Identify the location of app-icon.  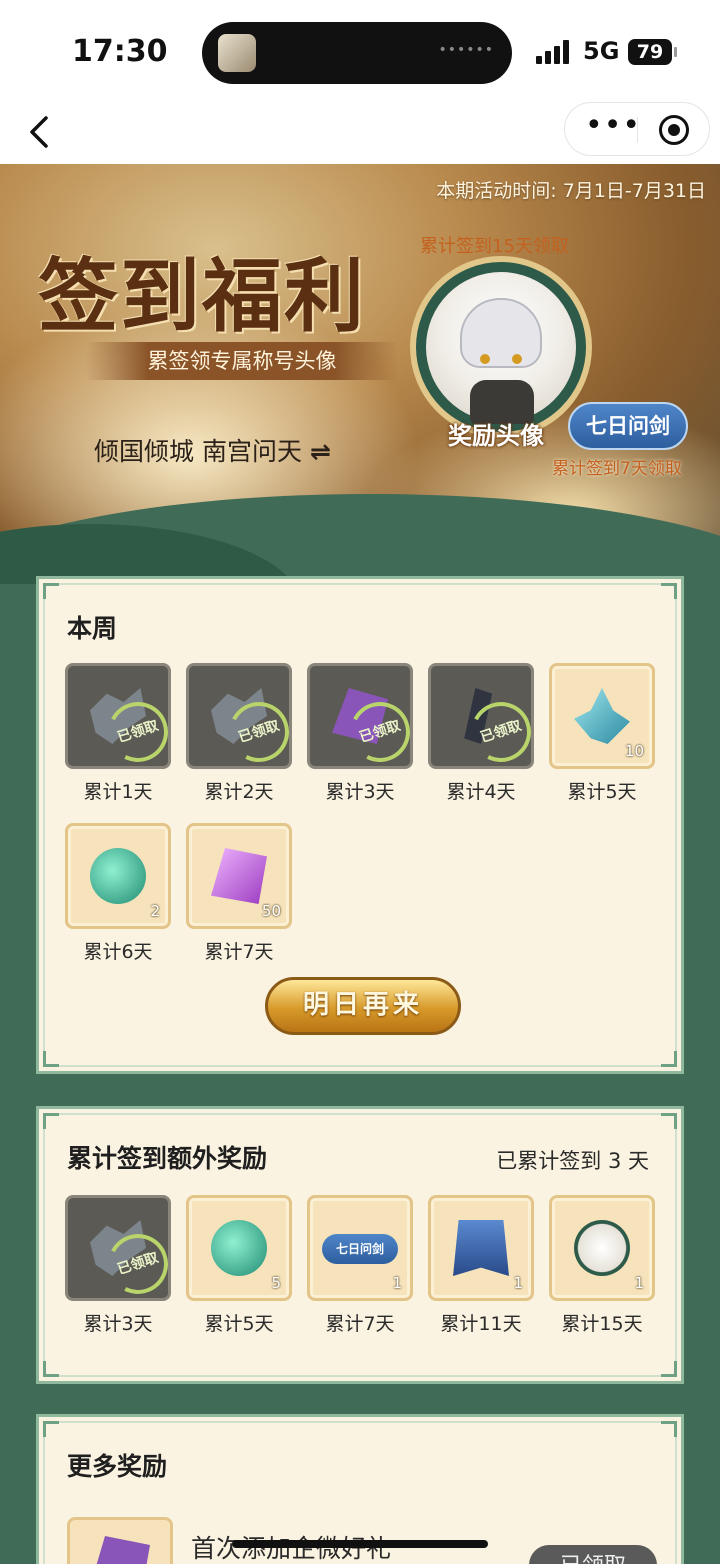
(237, 53).